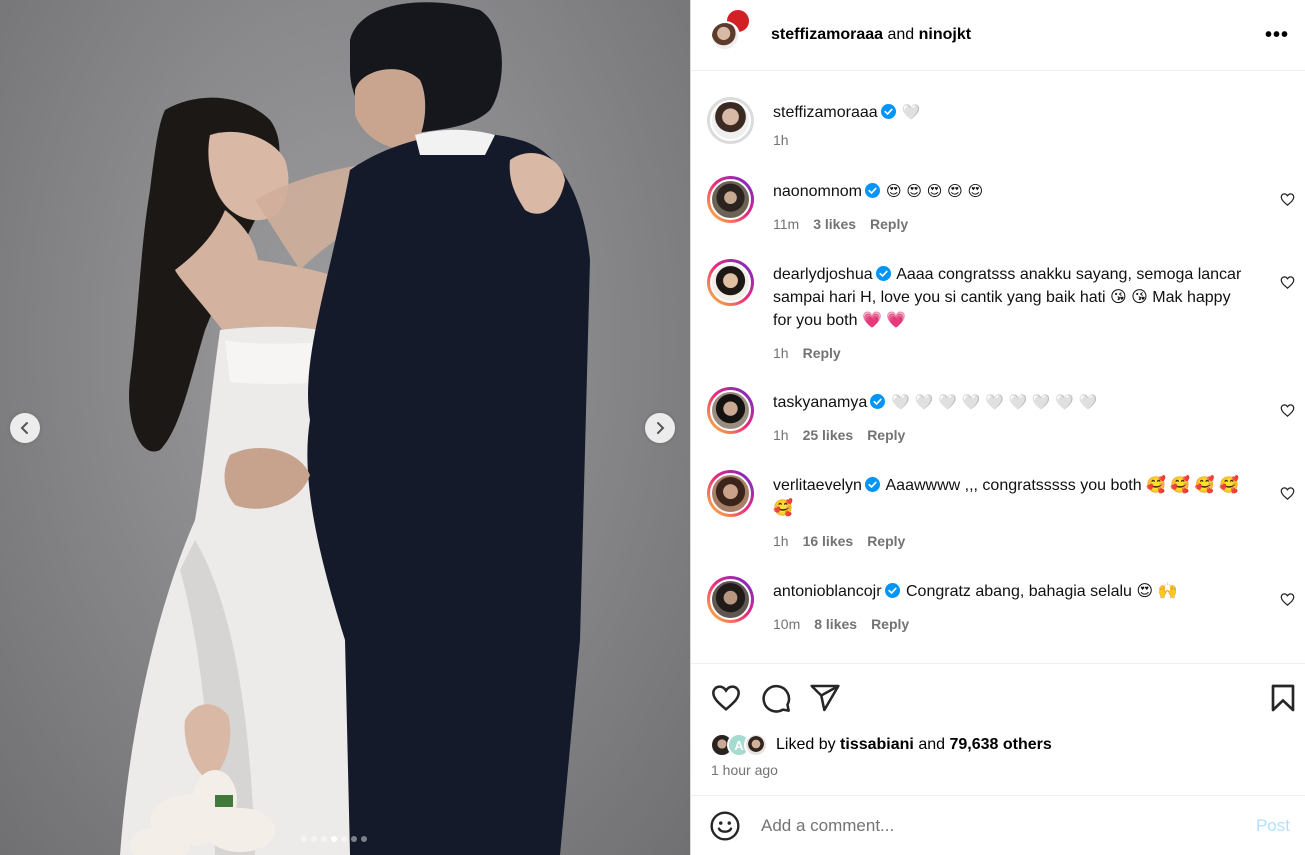 This screenshot has width=1305, height=855. I want to click on post-button: Post, so click(1273, 826).